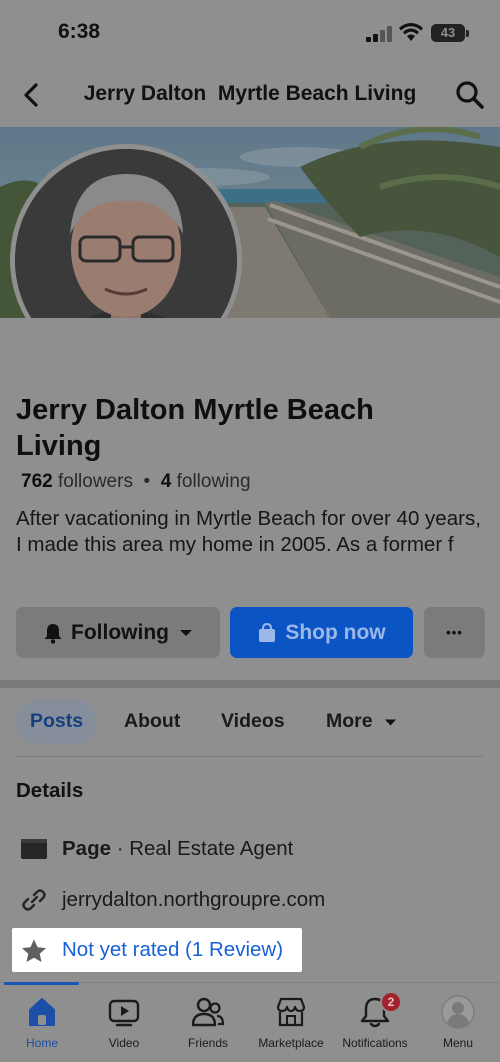 The width and height of the screenshot is (500, 1062). What do you see at coordinates (208, 1012) in the screenshot?
I see `friends-icon` at bounding box center [208, 1012].